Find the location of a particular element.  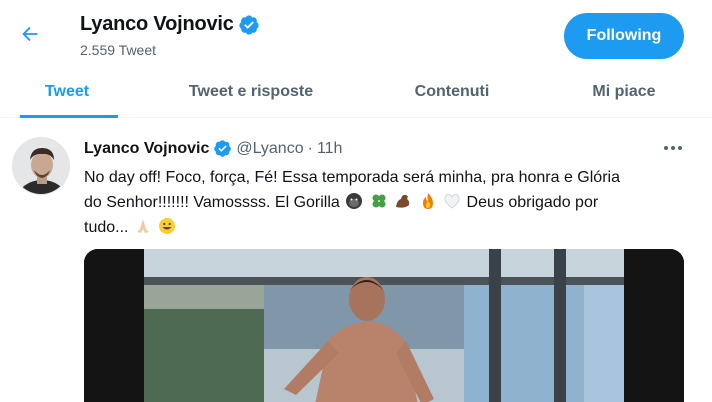

profile-name: Lyanco Vojnovic is located at coordinates (157, 24).